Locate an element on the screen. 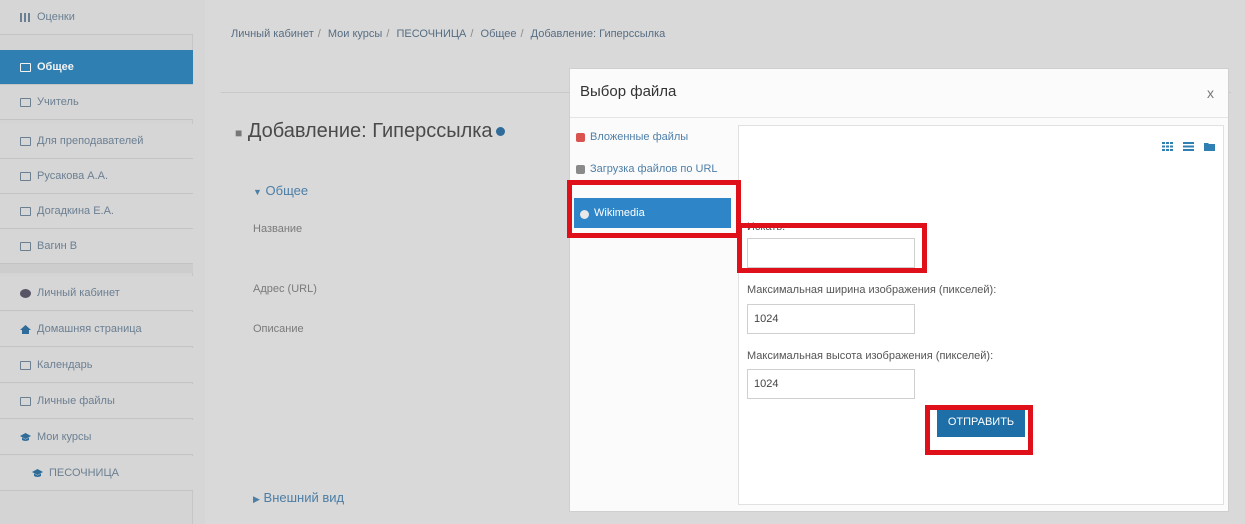 The image size is (1245, 524). sidebar-item-dashboard: Личный кабинет is located at coordinates (96, 293).